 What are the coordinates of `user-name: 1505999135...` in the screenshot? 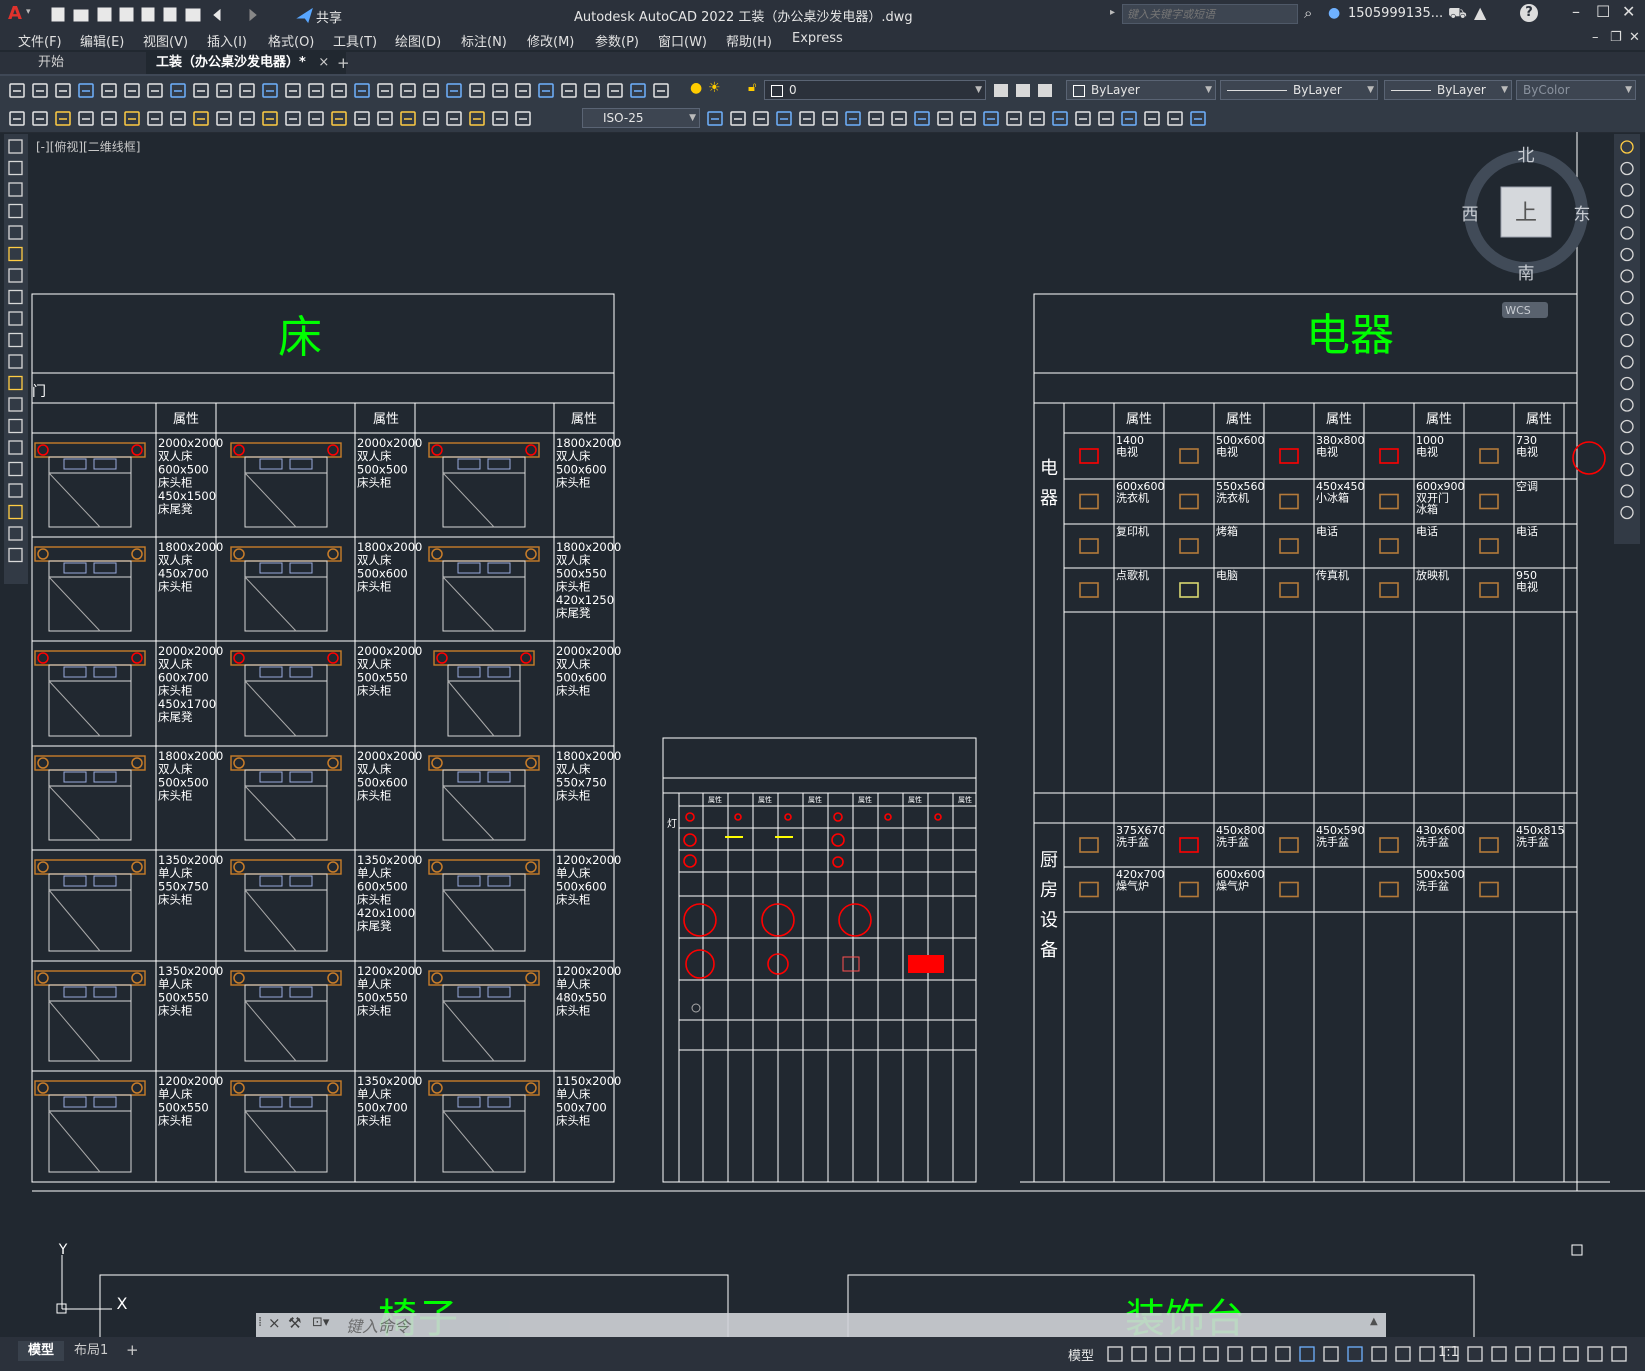 It's located at (1395, 13).